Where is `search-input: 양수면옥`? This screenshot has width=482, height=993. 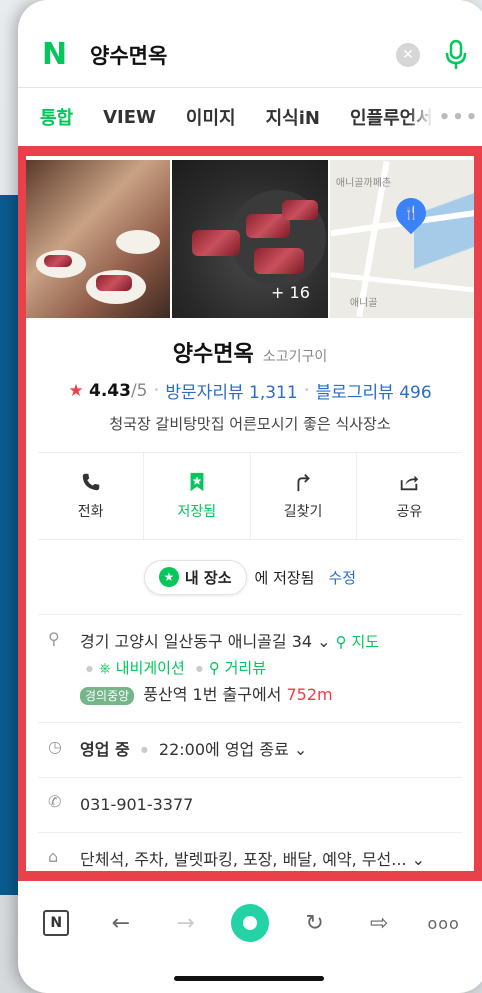
search-input: 양수면옥 is located at coordinates (243, 55).